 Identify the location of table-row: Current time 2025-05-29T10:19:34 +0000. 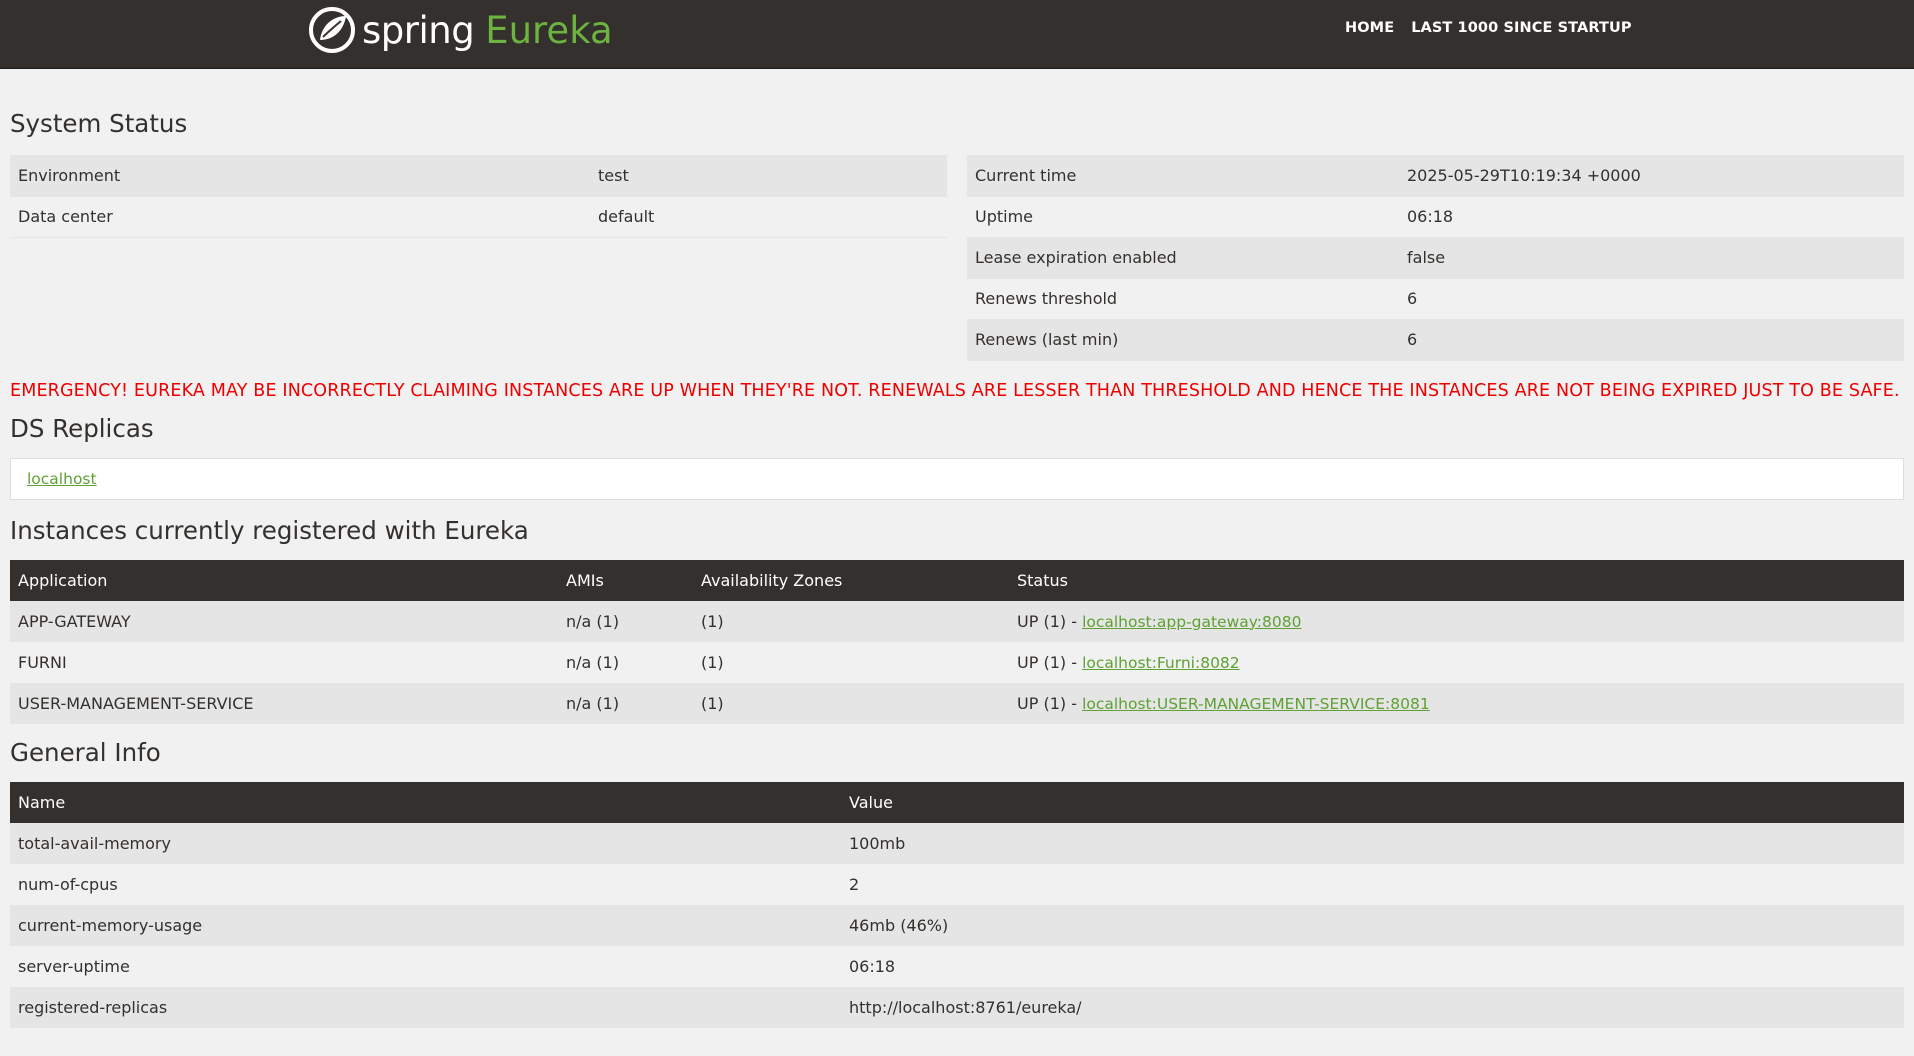
(1435, 176).